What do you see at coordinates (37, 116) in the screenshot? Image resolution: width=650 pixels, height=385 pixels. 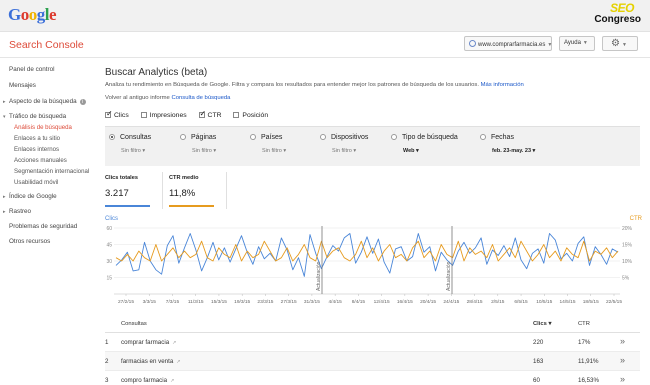 I see `sidebar-item-search-traffic: Tráfico de búsqueda` at bounding box center [37, 116].